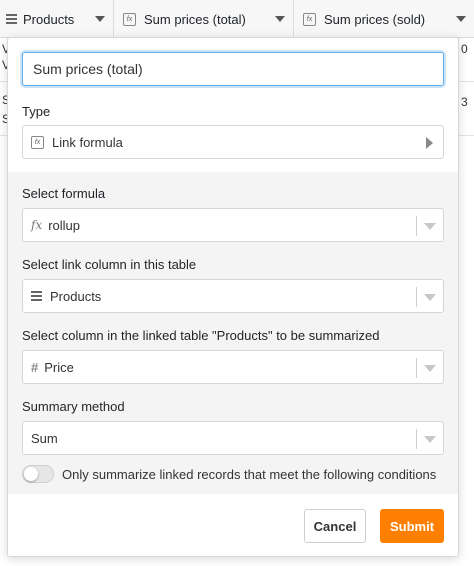  What do you see at coordinates (233, 69) in the screenshot?
I see `column-name-input` at bounding box center [233, 69].